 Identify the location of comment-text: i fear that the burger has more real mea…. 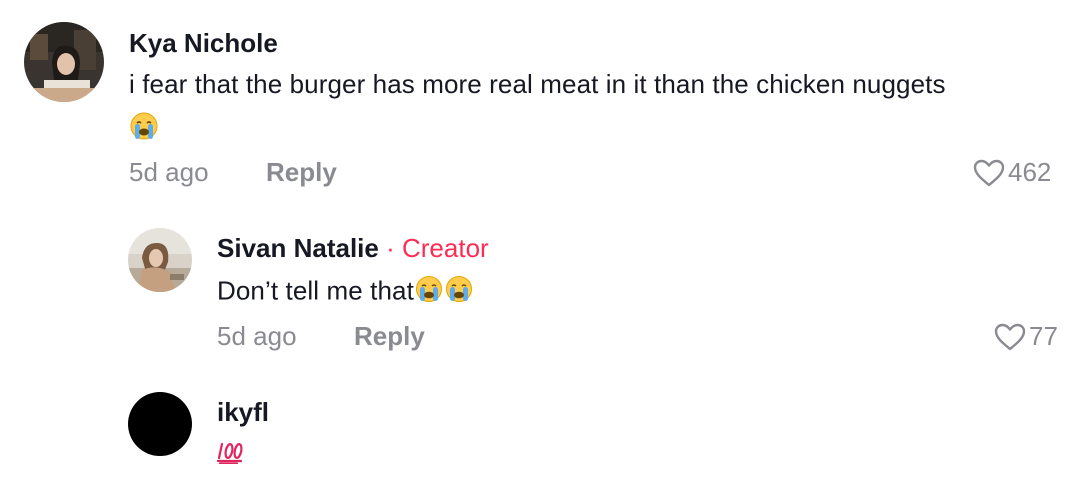
(537, 84).